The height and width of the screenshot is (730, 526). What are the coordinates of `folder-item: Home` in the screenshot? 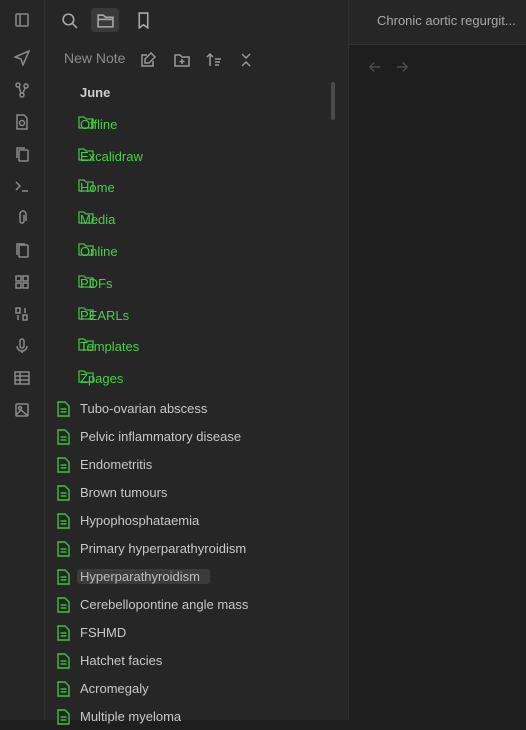 It's located at (203, 189).